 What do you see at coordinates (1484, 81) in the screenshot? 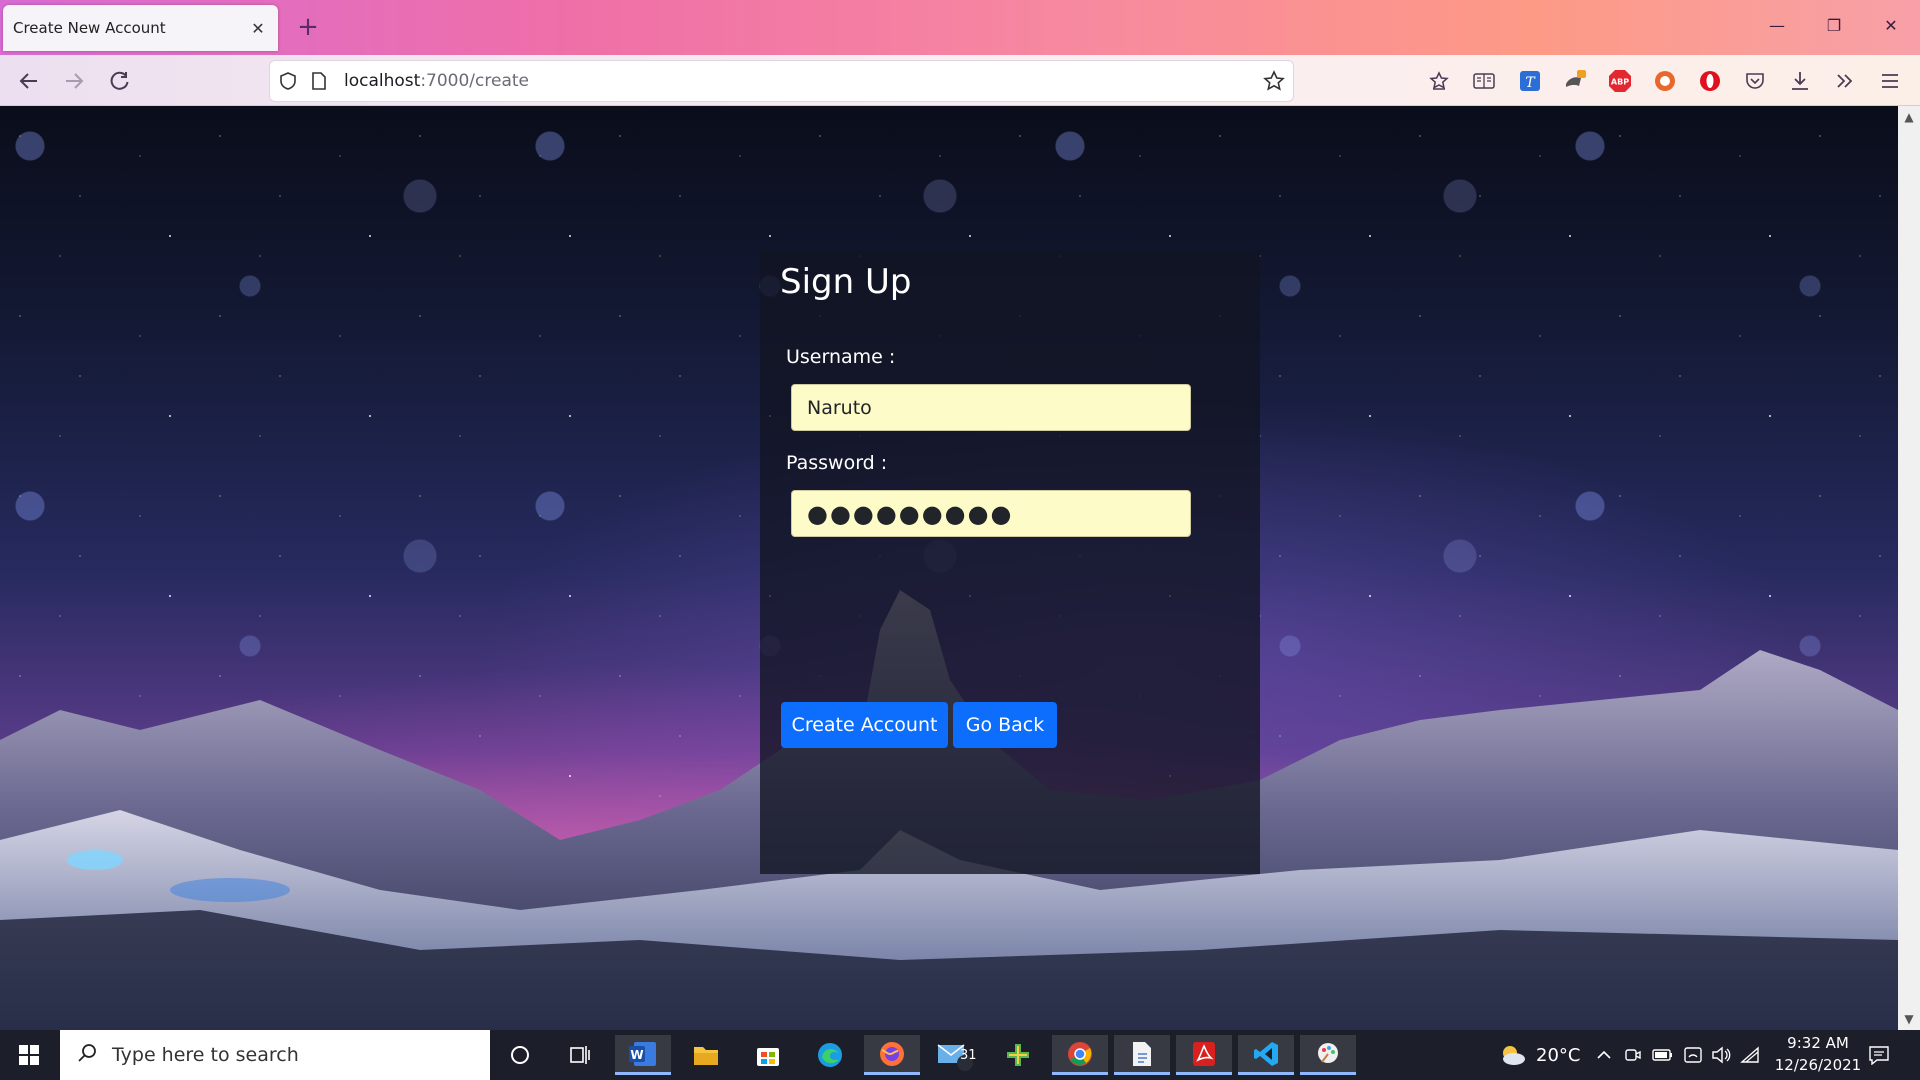
I see `reader-view-icon` at bounding box center [1484, 81].